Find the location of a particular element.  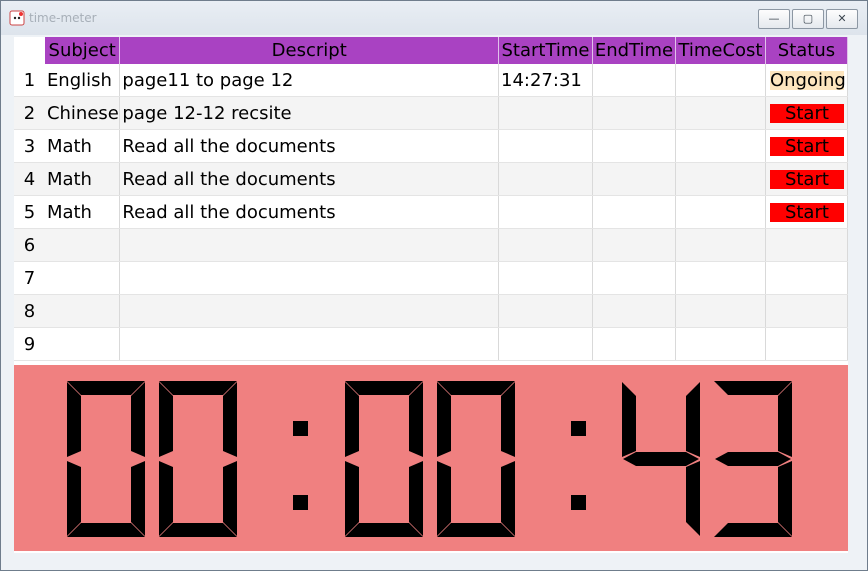

row-number: 9 is located at coordinates (29, 344).